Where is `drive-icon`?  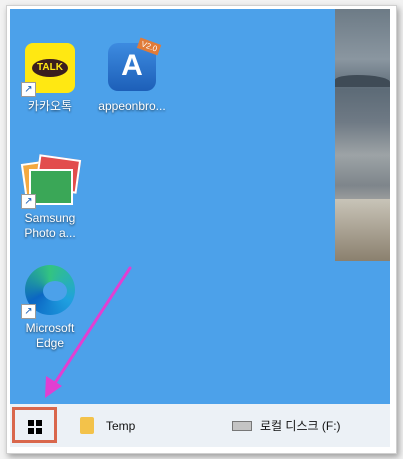 drive-icon is located at coordinates (242, 425).